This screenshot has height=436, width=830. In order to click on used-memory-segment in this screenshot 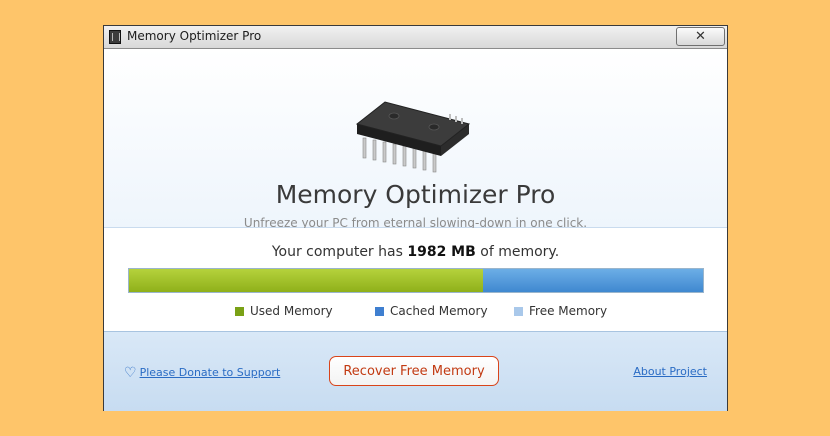, I will do `click(306, 280)`.